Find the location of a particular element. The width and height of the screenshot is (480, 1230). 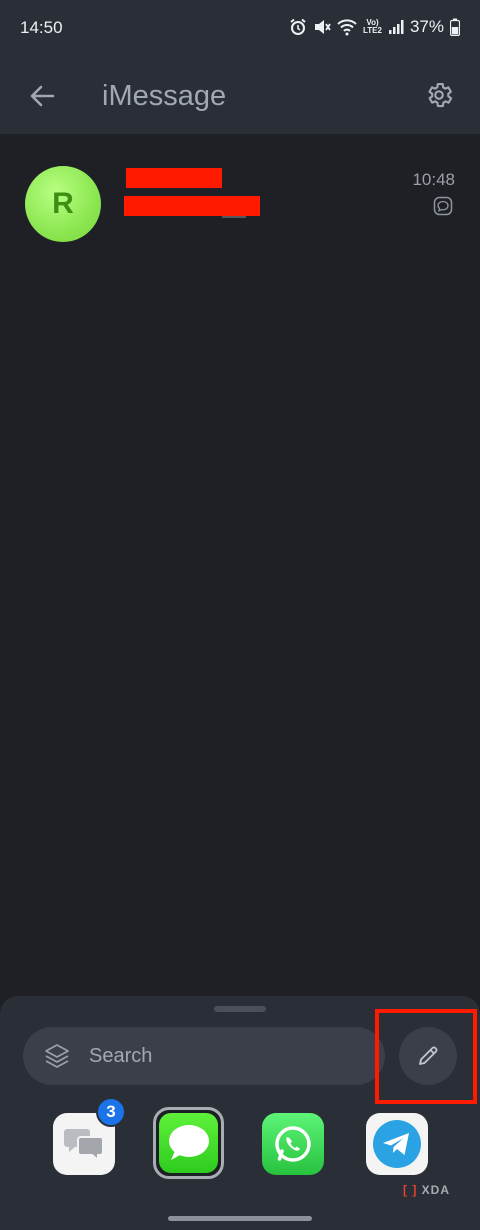

search-input is located at coordinates (229, 1056).